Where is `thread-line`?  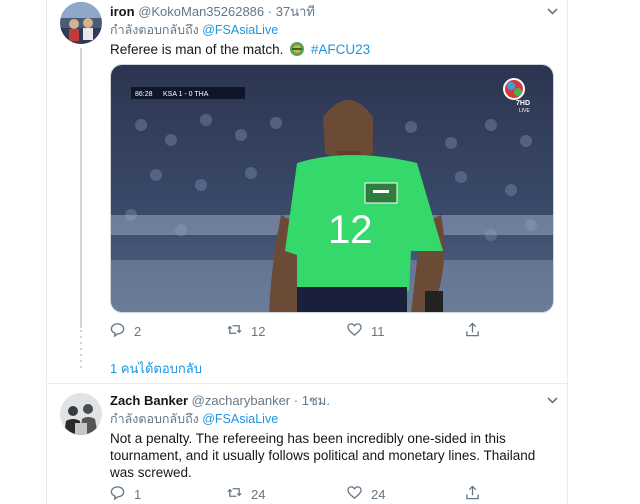
thread-line is located at coordinates (81, 188).